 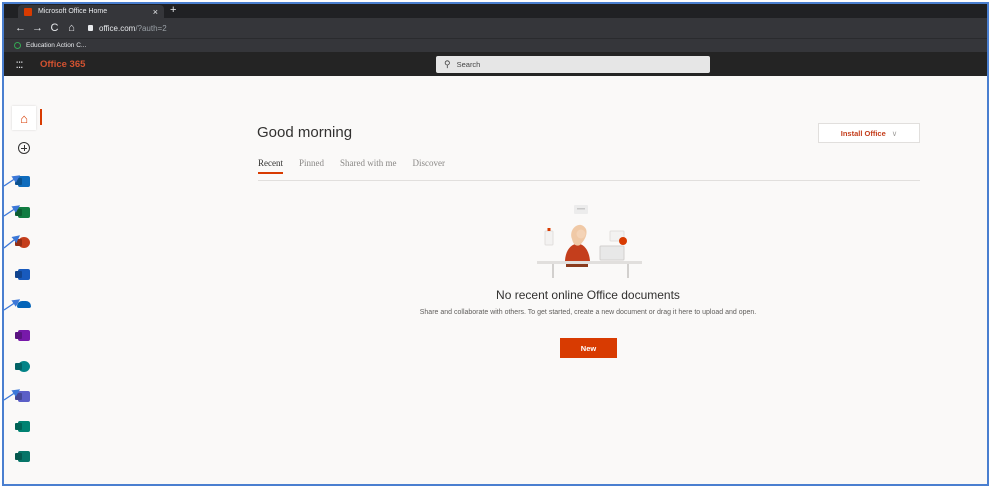 What do you see at coordinates (173, 10) in the screenshot?
I see `new-tab-button: +` at bounding box center [173, 10].